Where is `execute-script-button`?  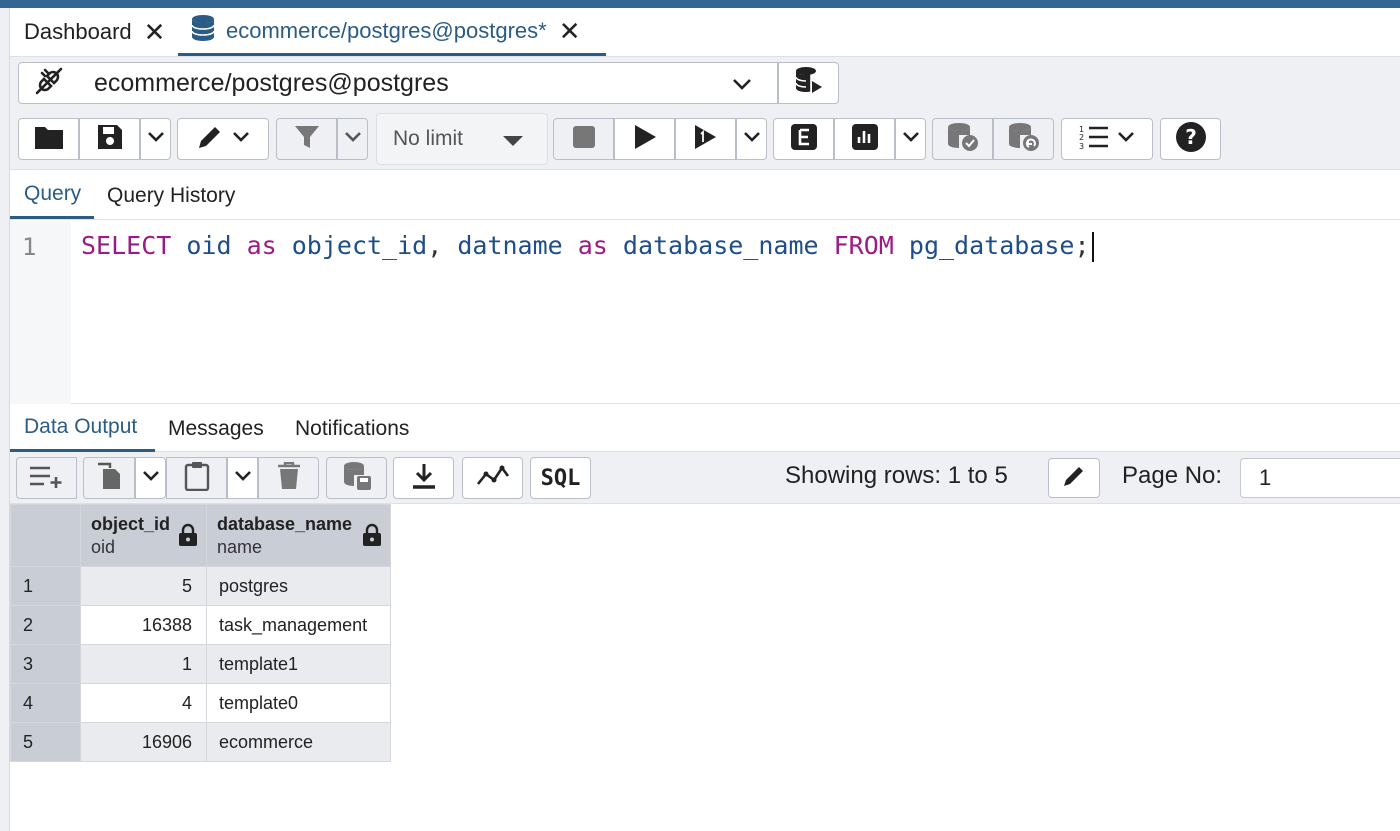 execute-script-button is located at coordinates (705, 139).